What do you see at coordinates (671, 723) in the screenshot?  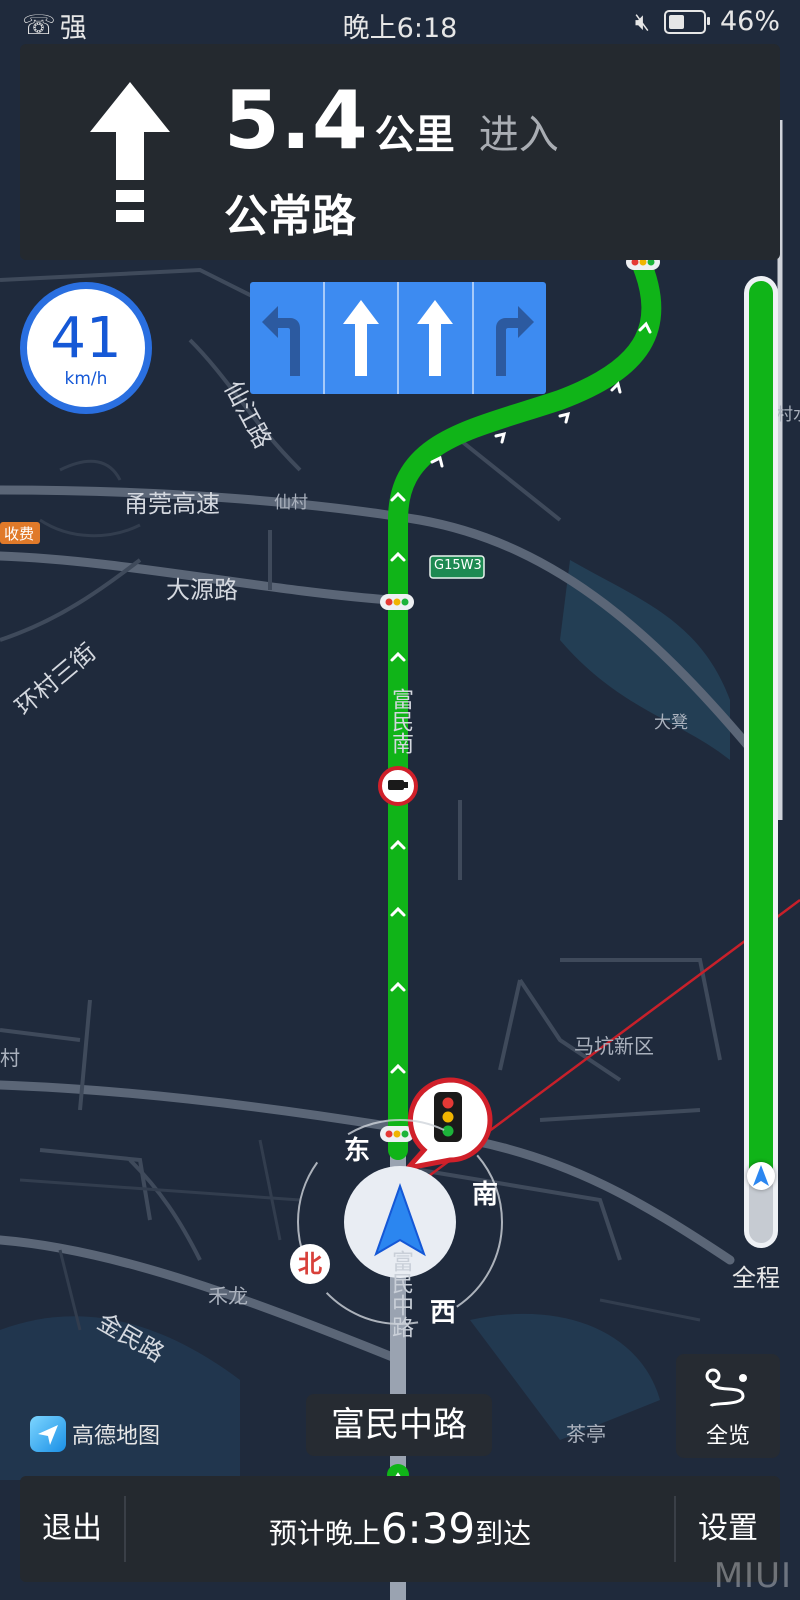 I see `map-label-dadeng: 大凳` at bounding box center [671, 723].